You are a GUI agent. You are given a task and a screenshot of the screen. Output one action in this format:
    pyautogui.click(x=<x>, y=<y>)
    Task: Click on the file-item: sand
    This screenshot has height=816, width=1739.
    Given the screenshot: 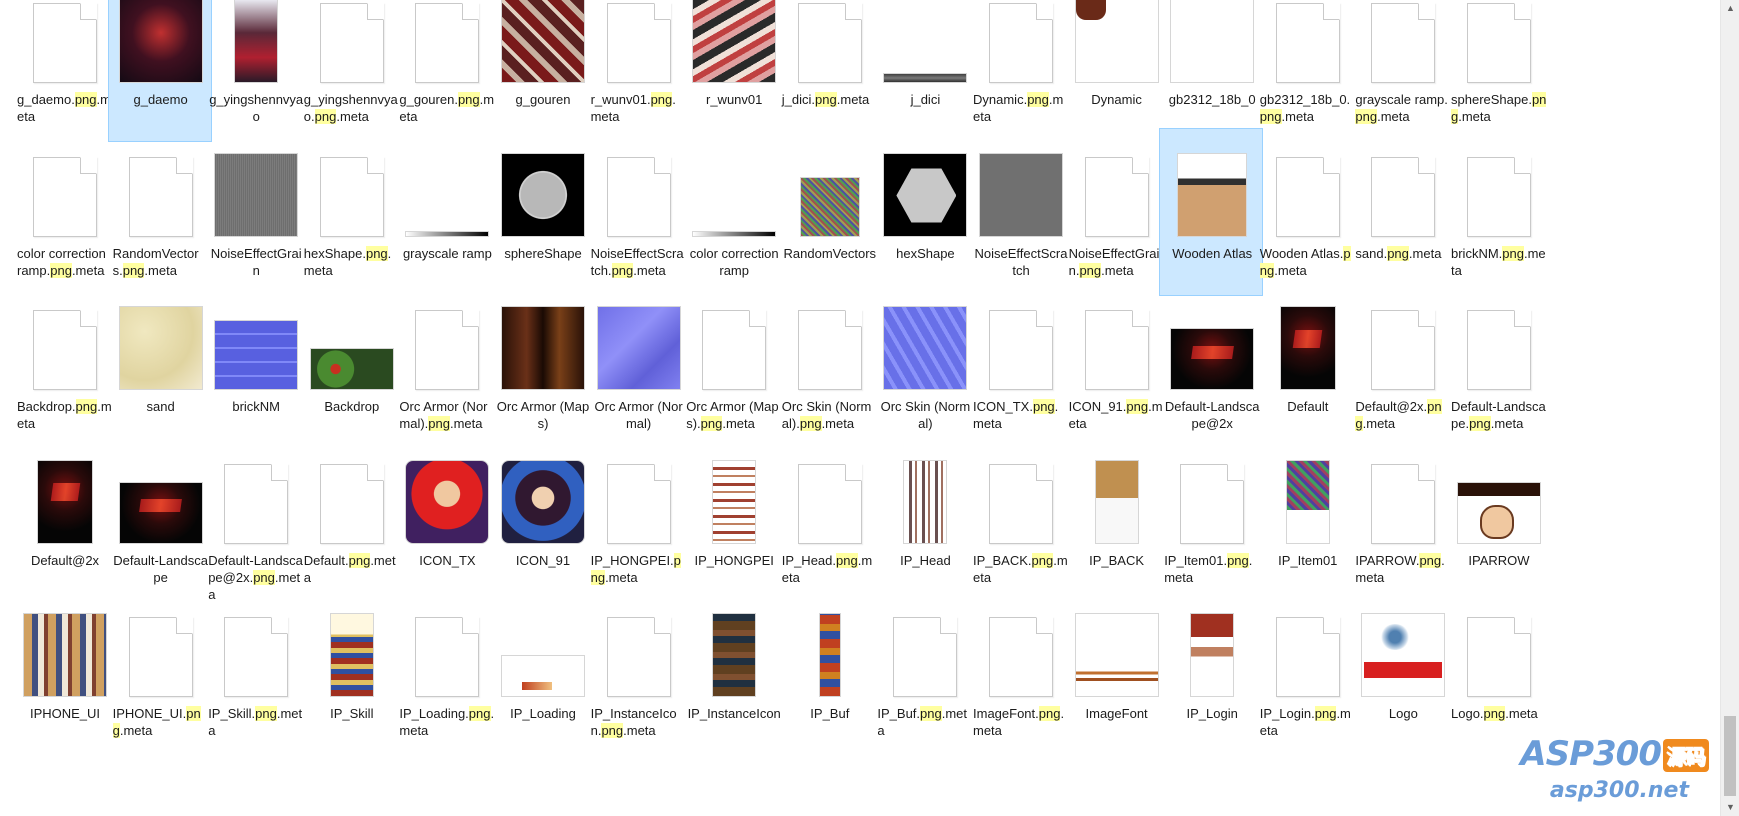 What is the action you would take?
    pyautogui.click(x=160, y=365)
    